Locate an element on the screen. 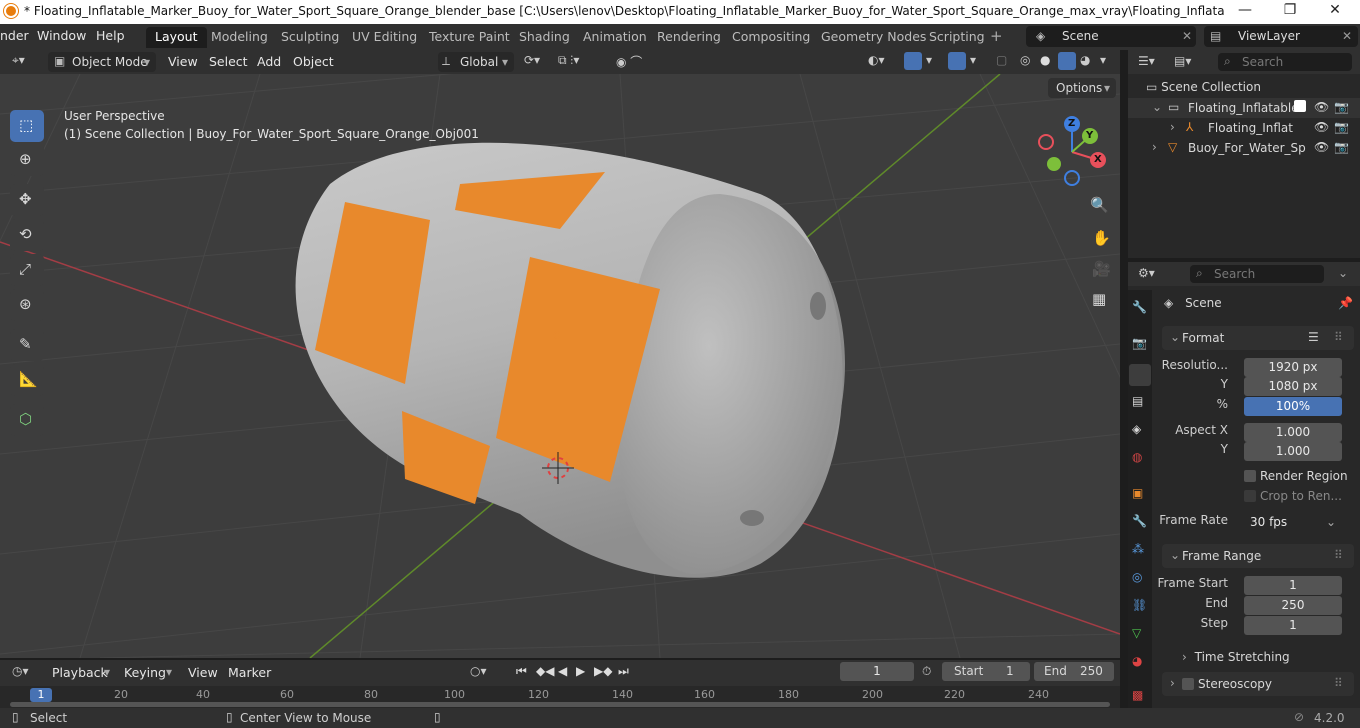 The height and width of the screenshot is (728, 1360). tool-tab-icon: 🔧 is located at coordinates (1139, 307).